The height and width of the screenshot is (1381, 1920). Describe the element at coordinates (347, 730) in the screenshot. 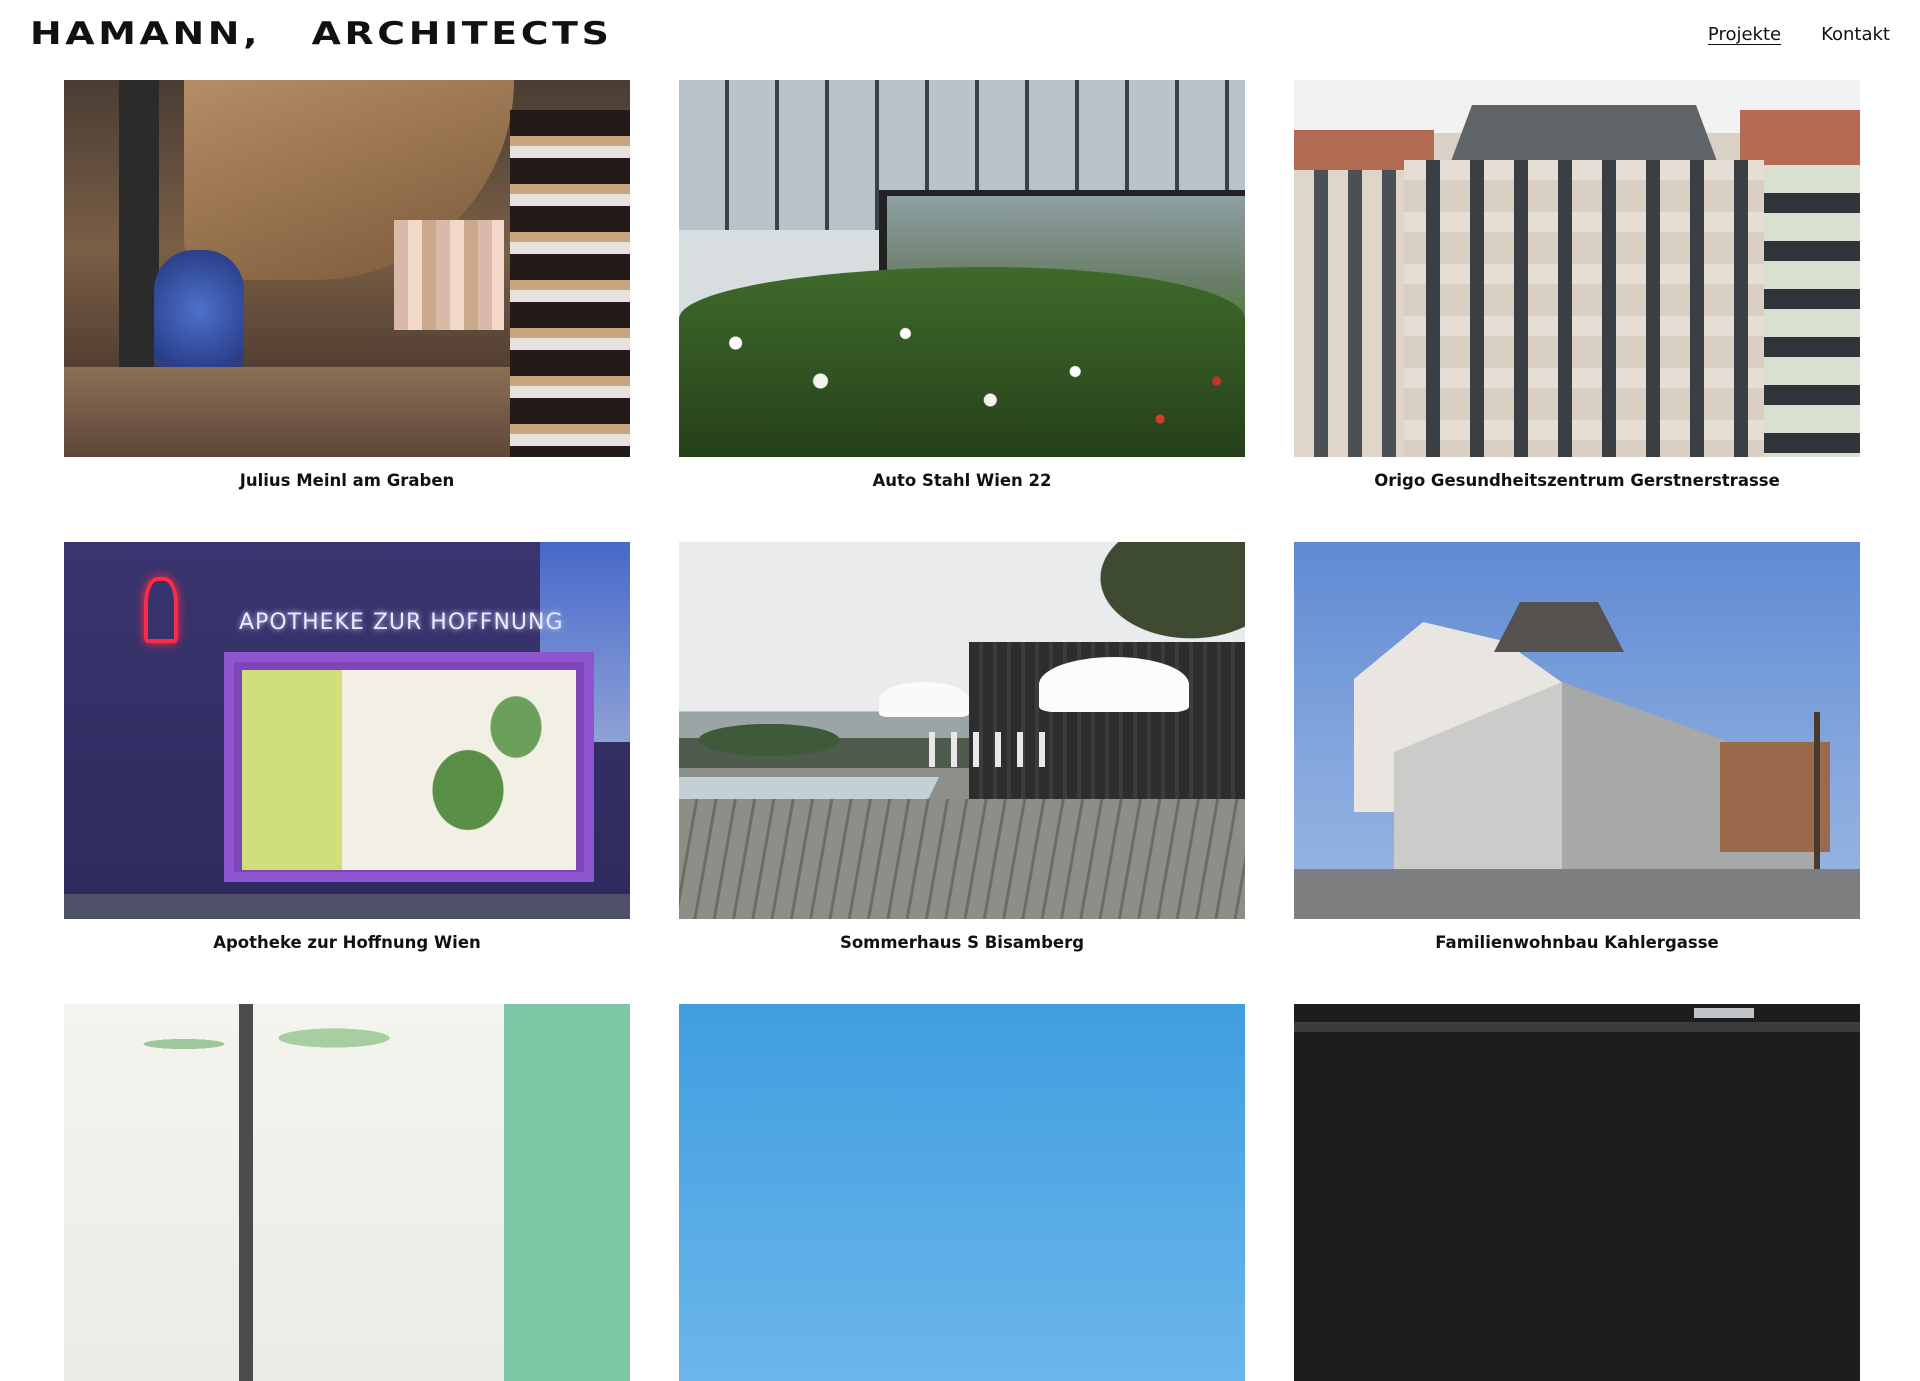

I see `project-thumbnail: APOTHEKE ZUR HOFFNUNG` at that location.